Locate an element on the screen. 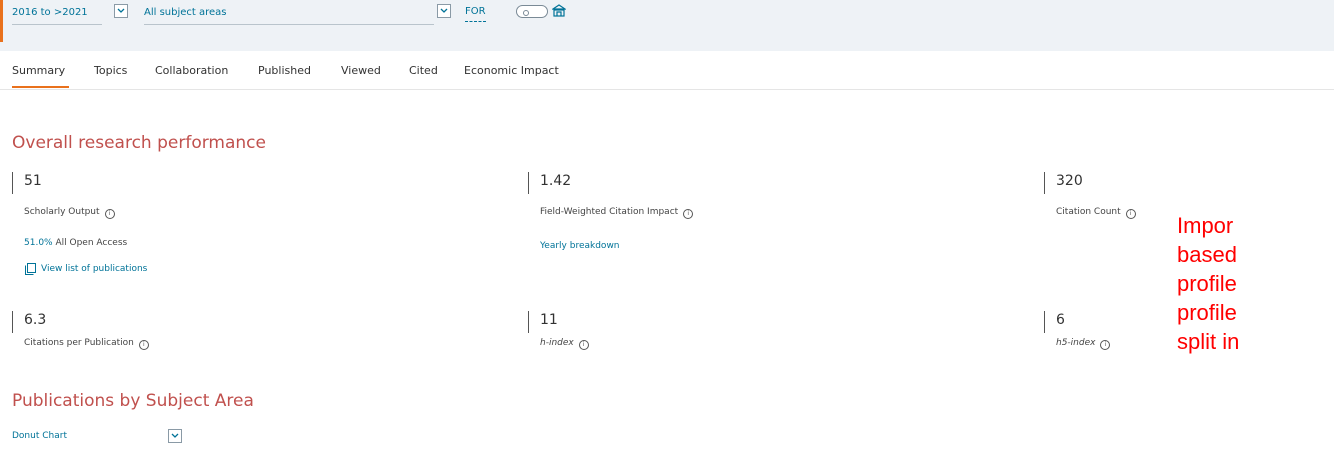  for-label: FOR is located at coordinates (475, 11).